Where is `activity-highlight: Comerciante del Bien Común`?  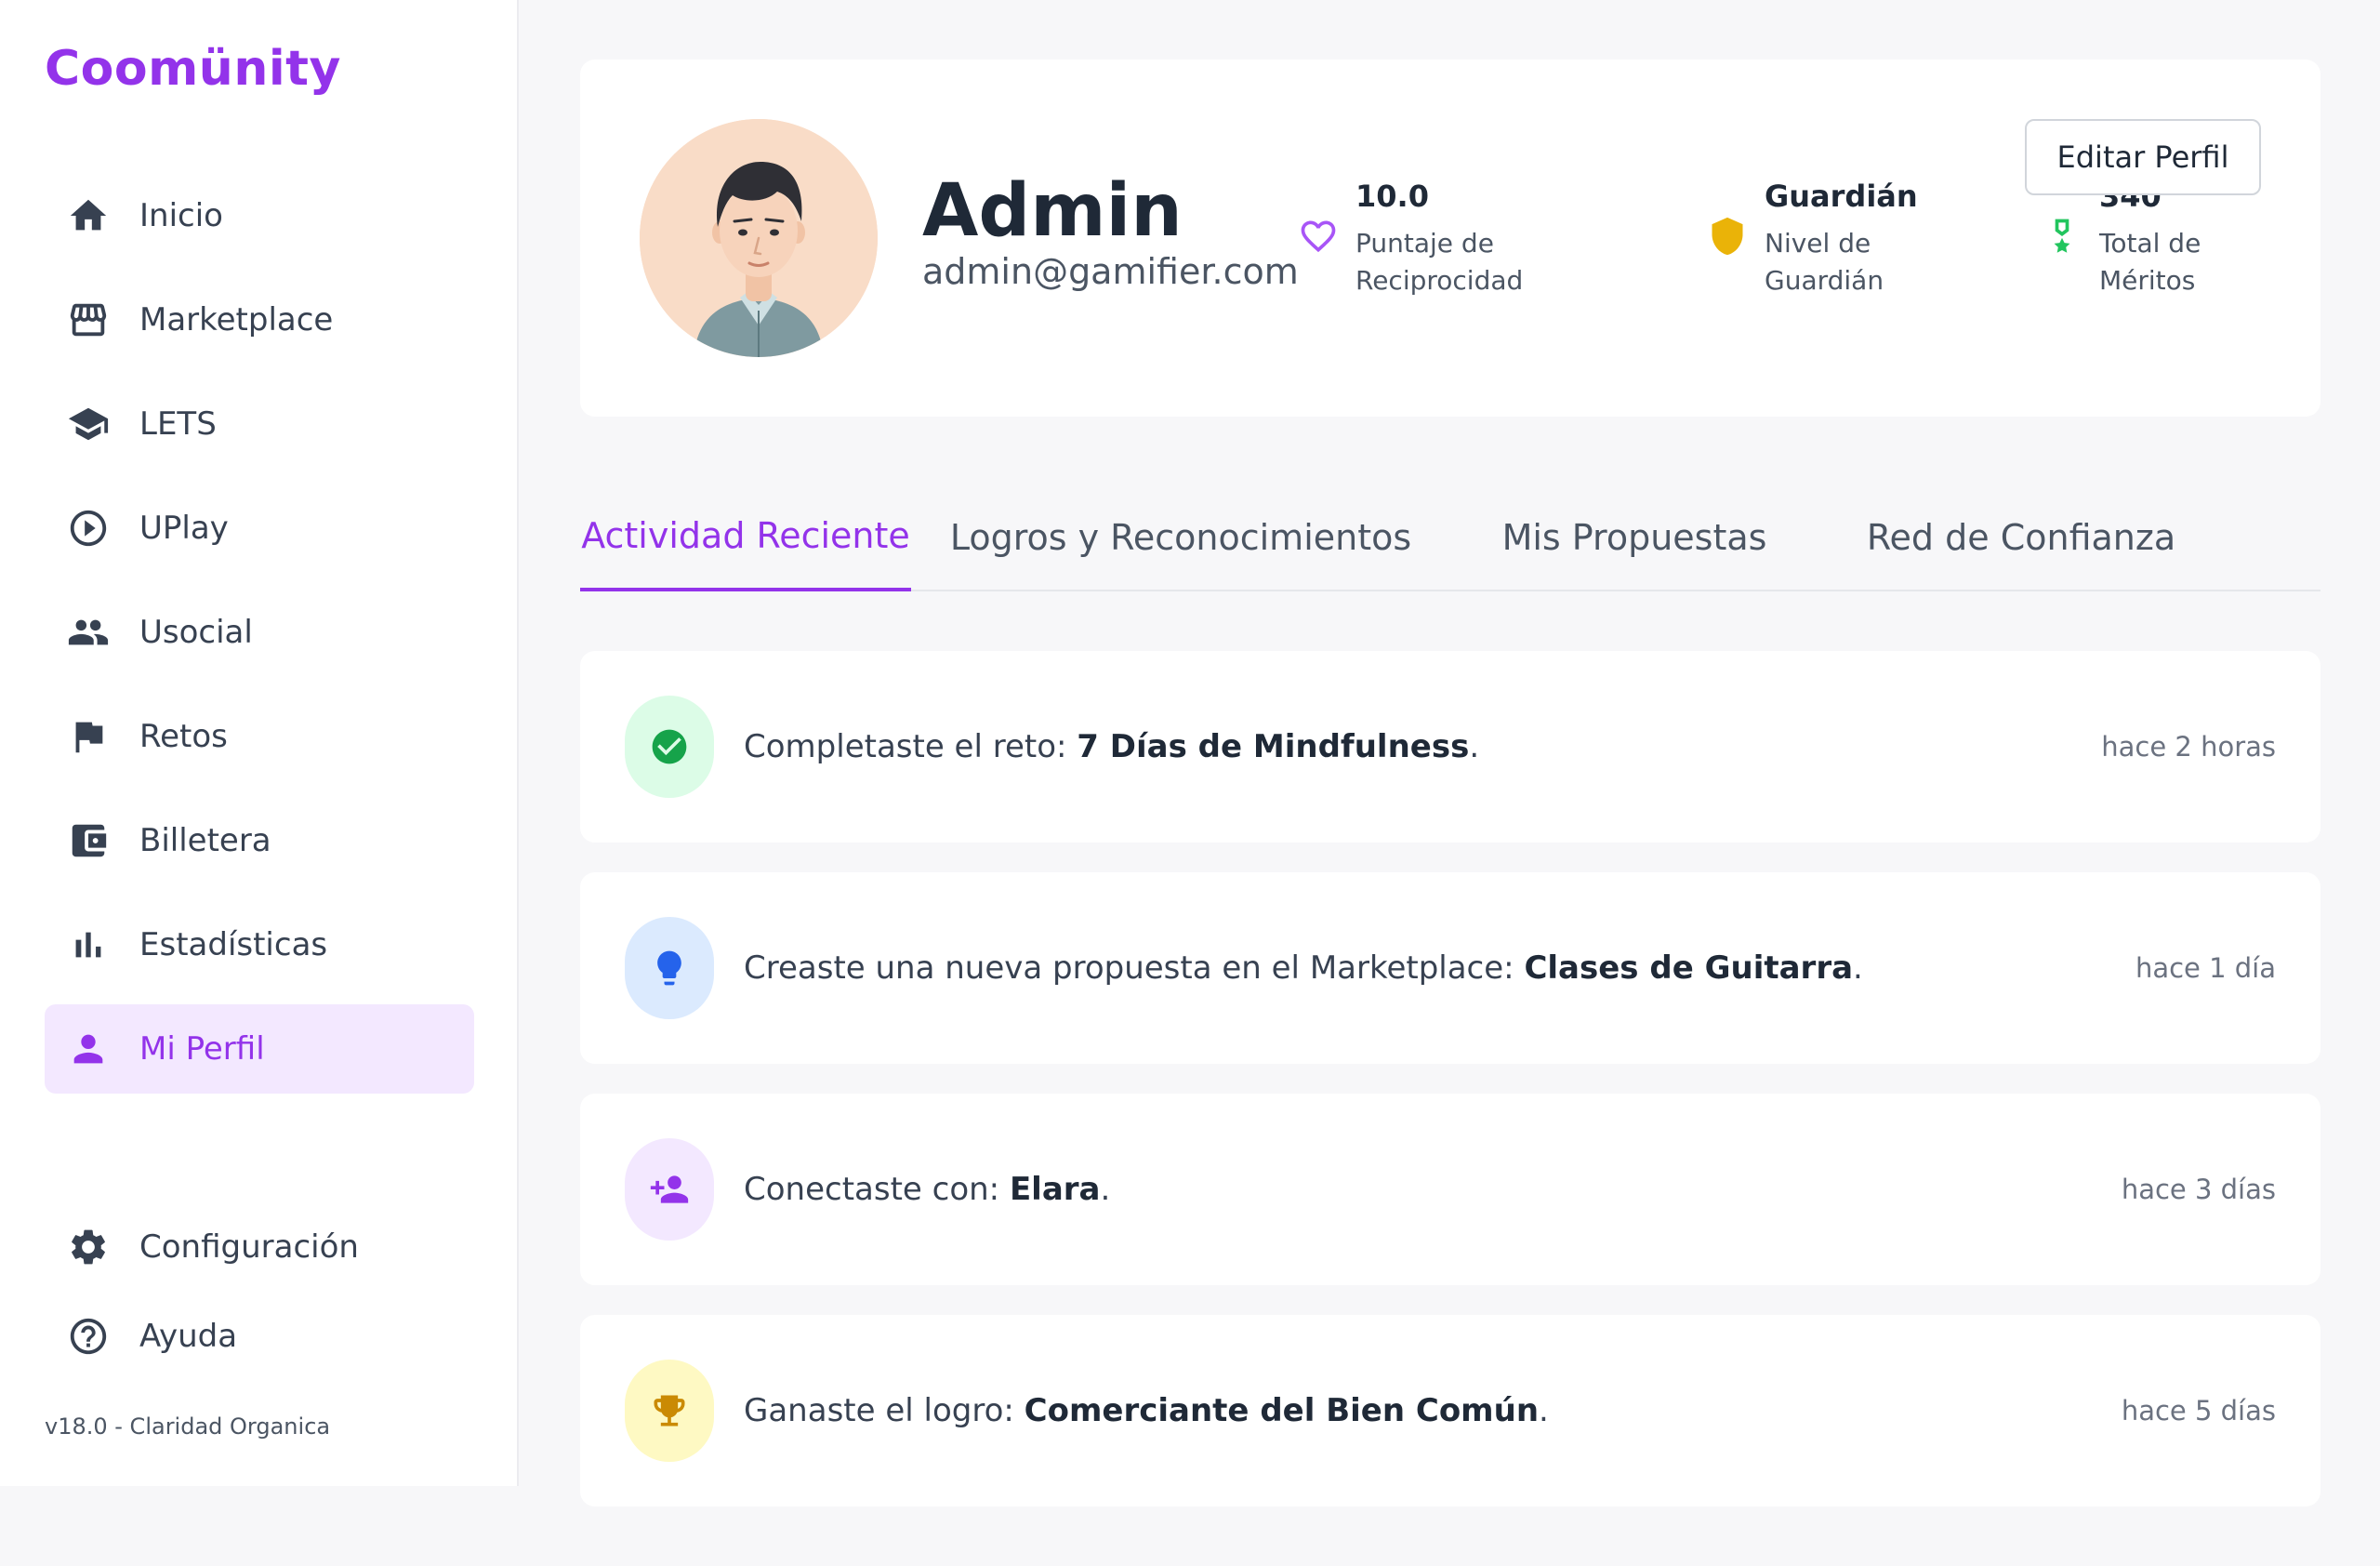
activity-highlight: Comerciante del Bien Común is located at coordinates (1282, 1410).